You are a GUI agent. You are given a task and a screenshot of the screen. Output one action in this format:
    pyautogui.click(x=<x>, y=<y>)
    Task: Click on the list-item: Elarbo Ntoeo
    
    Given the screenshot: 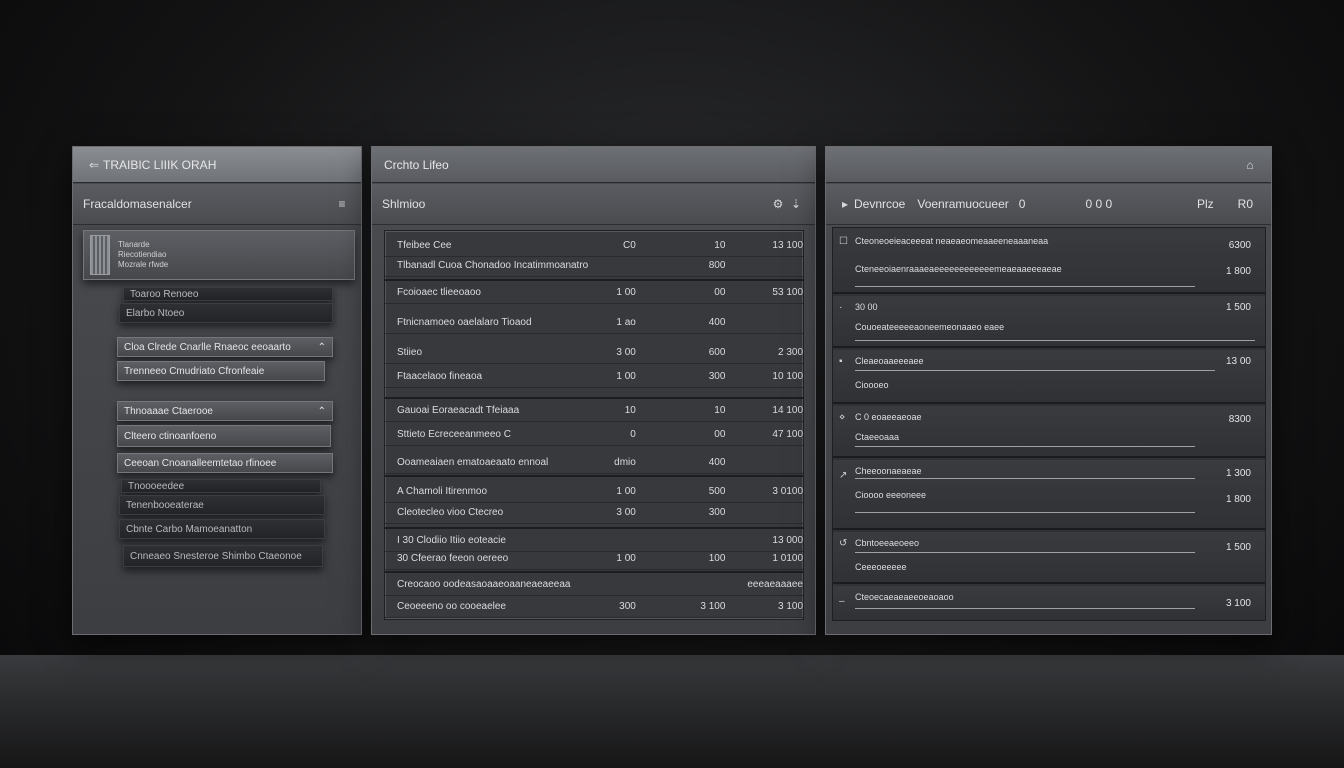 What is the action you would take?
    pyautogui.click(x=226, y=313)
    